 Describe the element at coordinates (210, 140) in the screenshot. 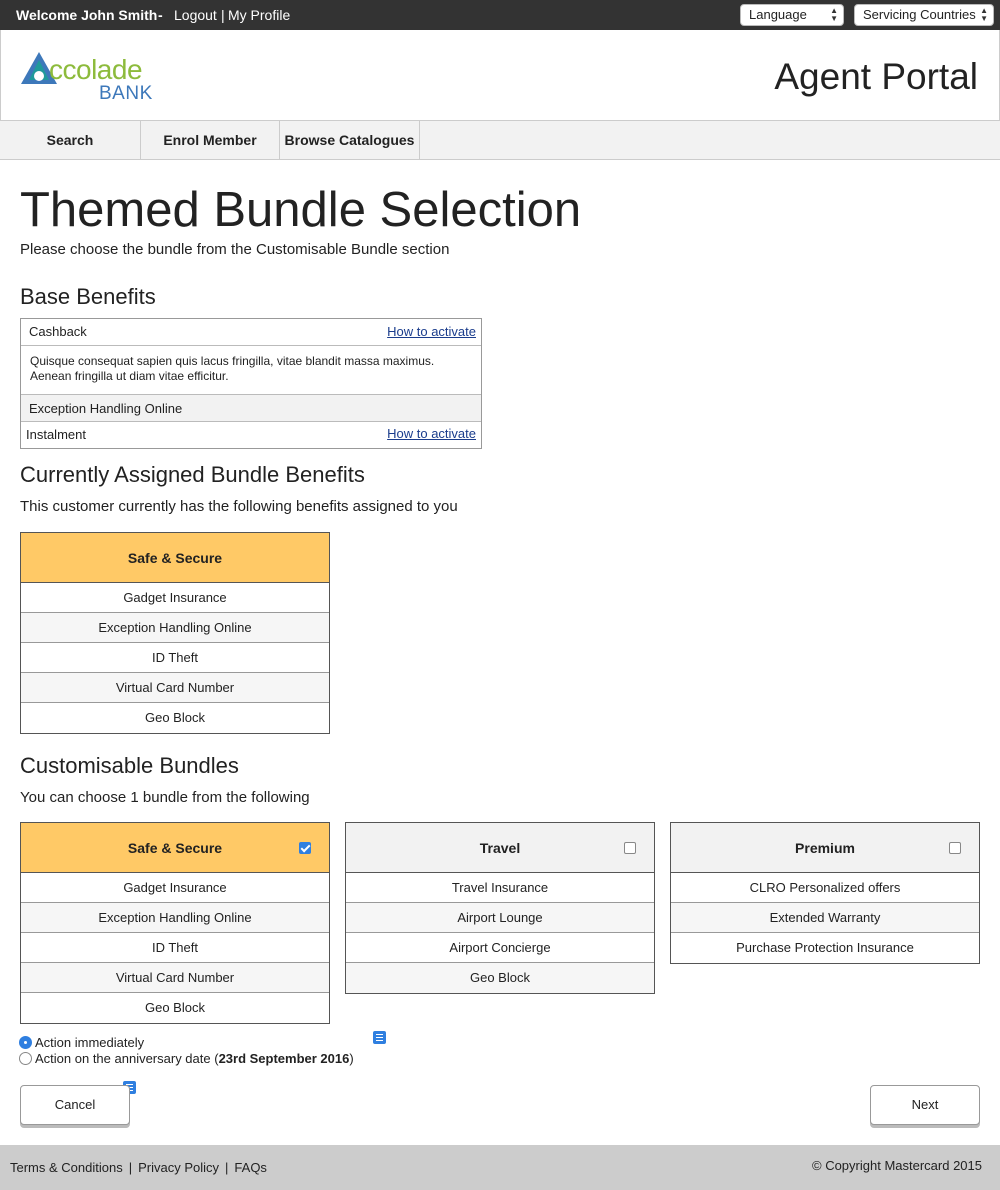

I see `nav-enrol-member: Enrol Member` at that location.